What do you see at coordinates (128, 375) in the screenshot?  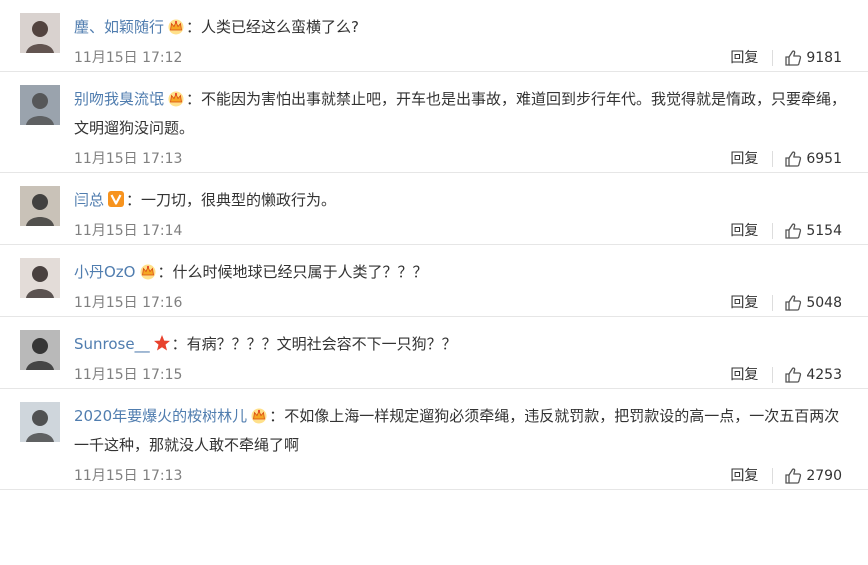 I see `timestamp: 11月15日 17:15` at bounding box center [128, 375].